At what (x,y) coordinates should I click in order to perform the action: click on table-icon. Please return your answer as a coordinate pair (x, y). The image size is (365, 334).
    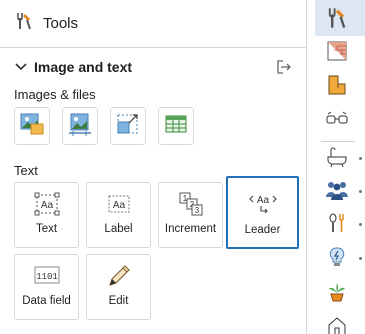
    Looking at the image, I should click on (176, 126).